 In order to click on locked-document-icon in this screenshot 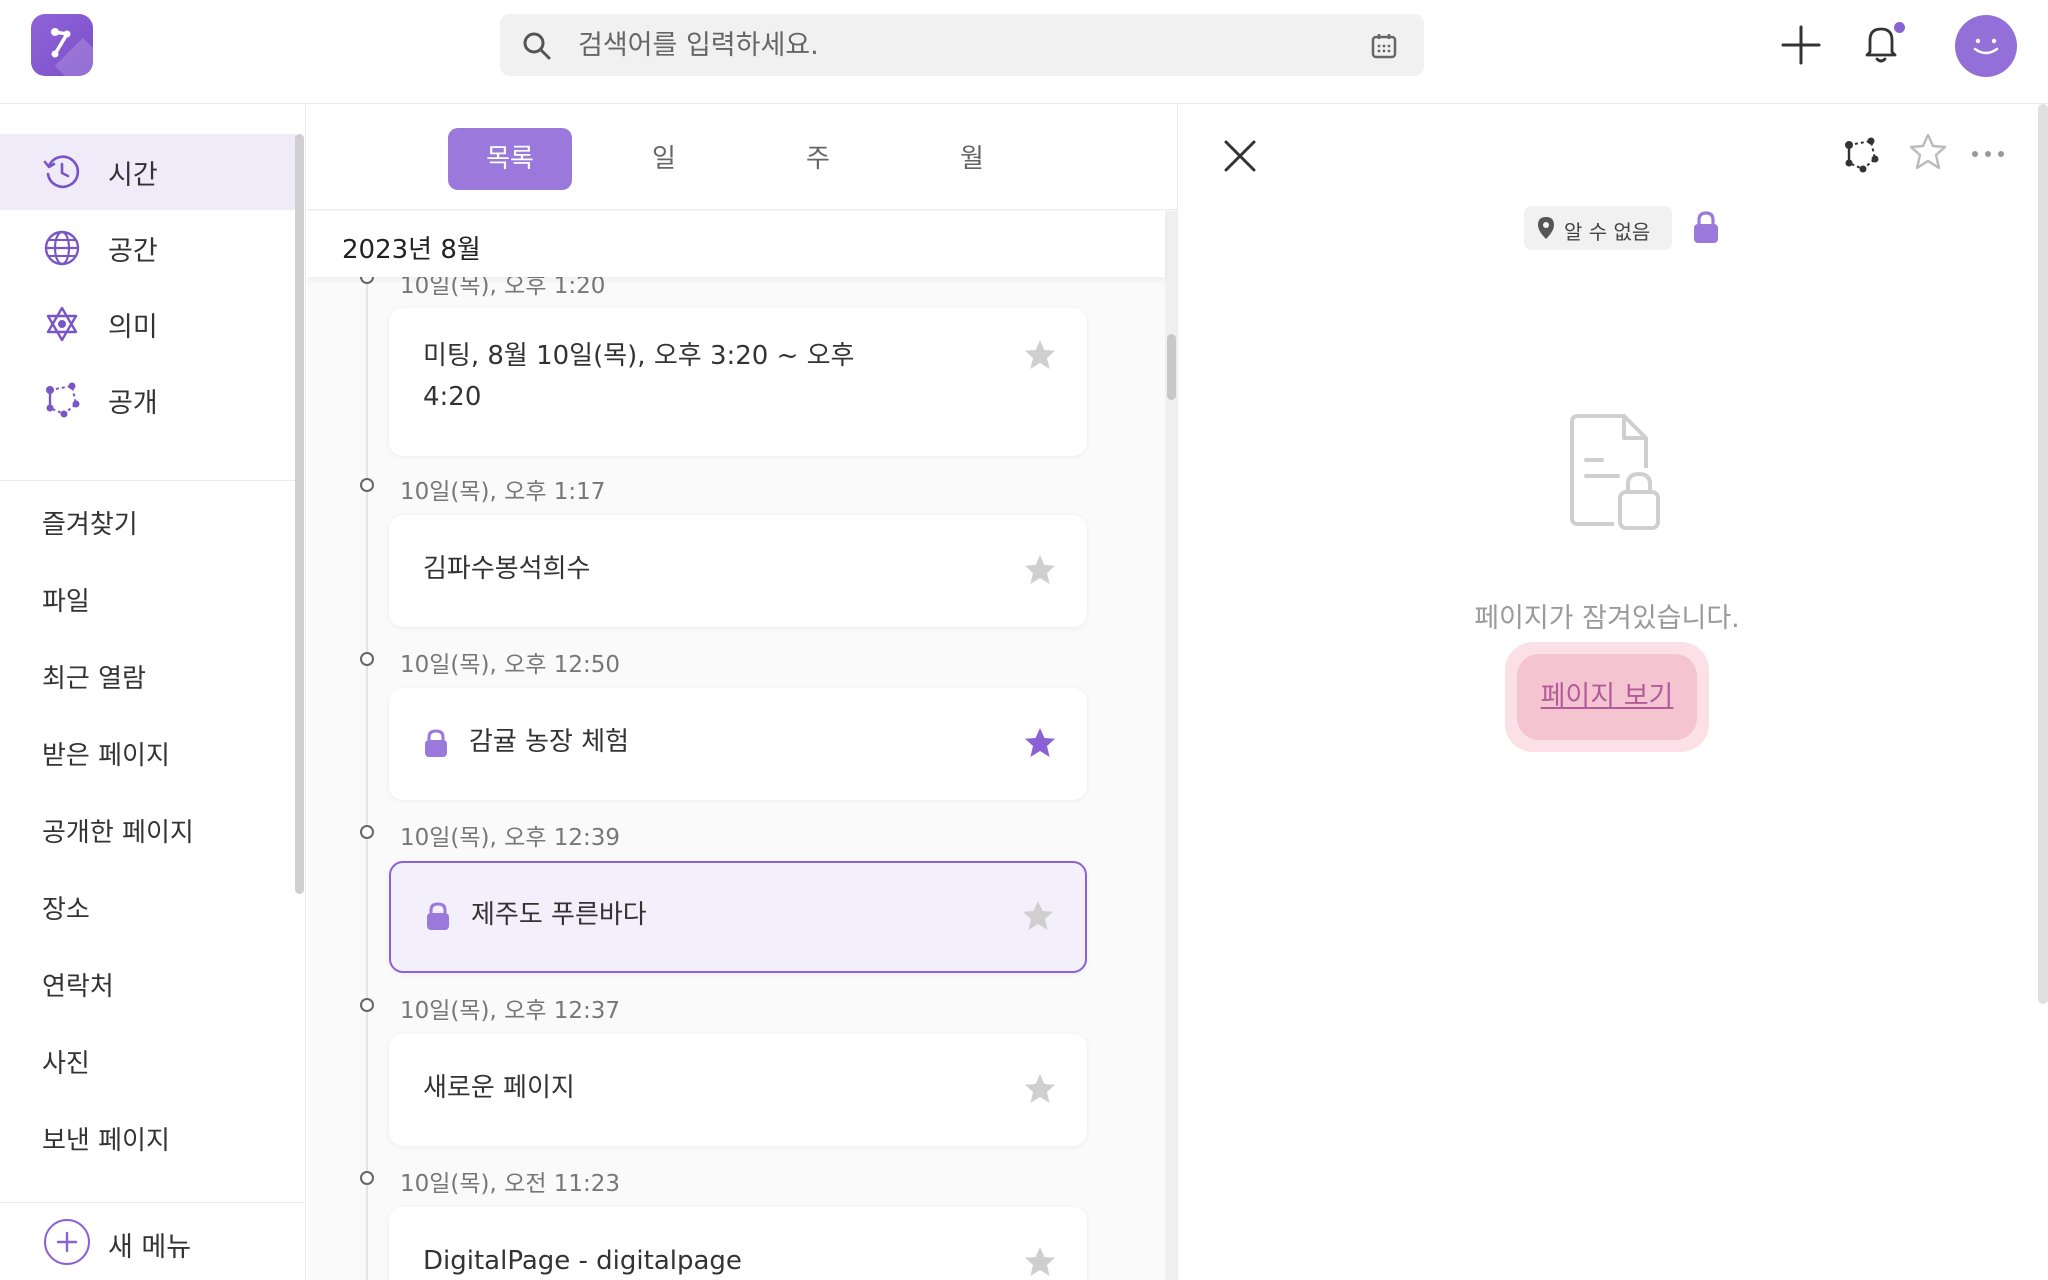, I will do `click(1615, 472)`.